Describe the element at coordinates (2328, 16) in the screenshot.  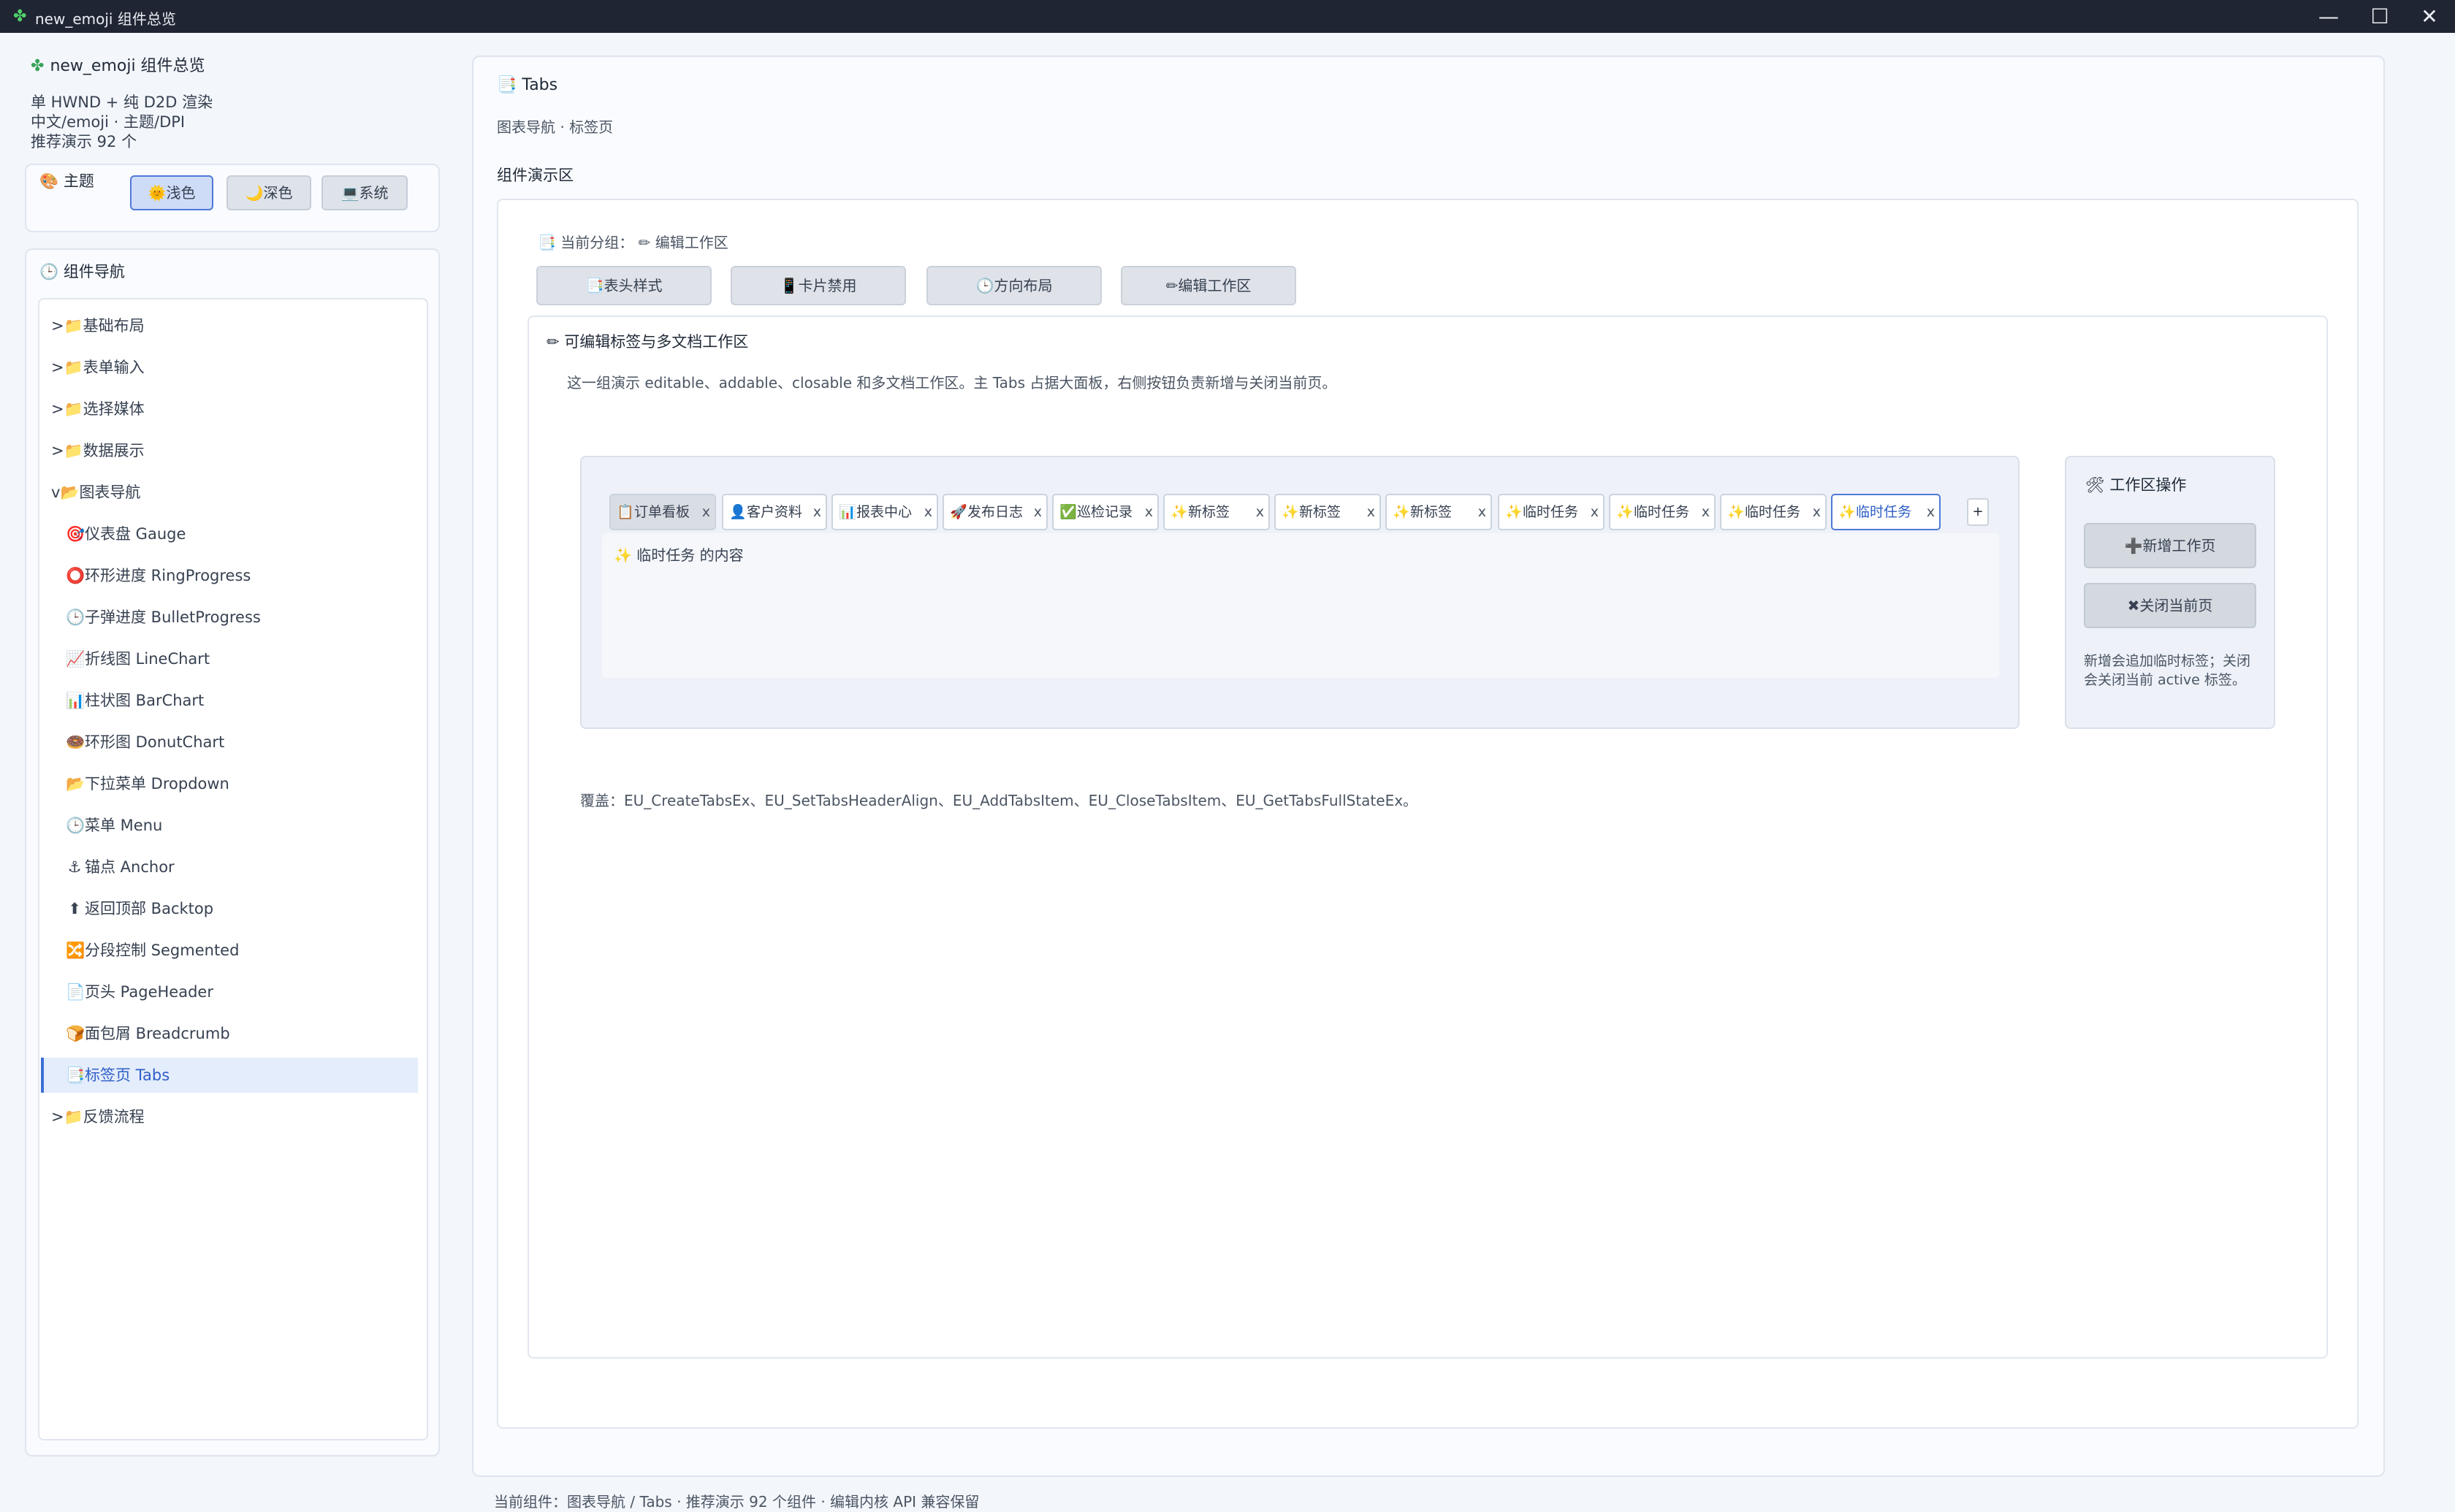
I see `minimize-button: —` at that location.